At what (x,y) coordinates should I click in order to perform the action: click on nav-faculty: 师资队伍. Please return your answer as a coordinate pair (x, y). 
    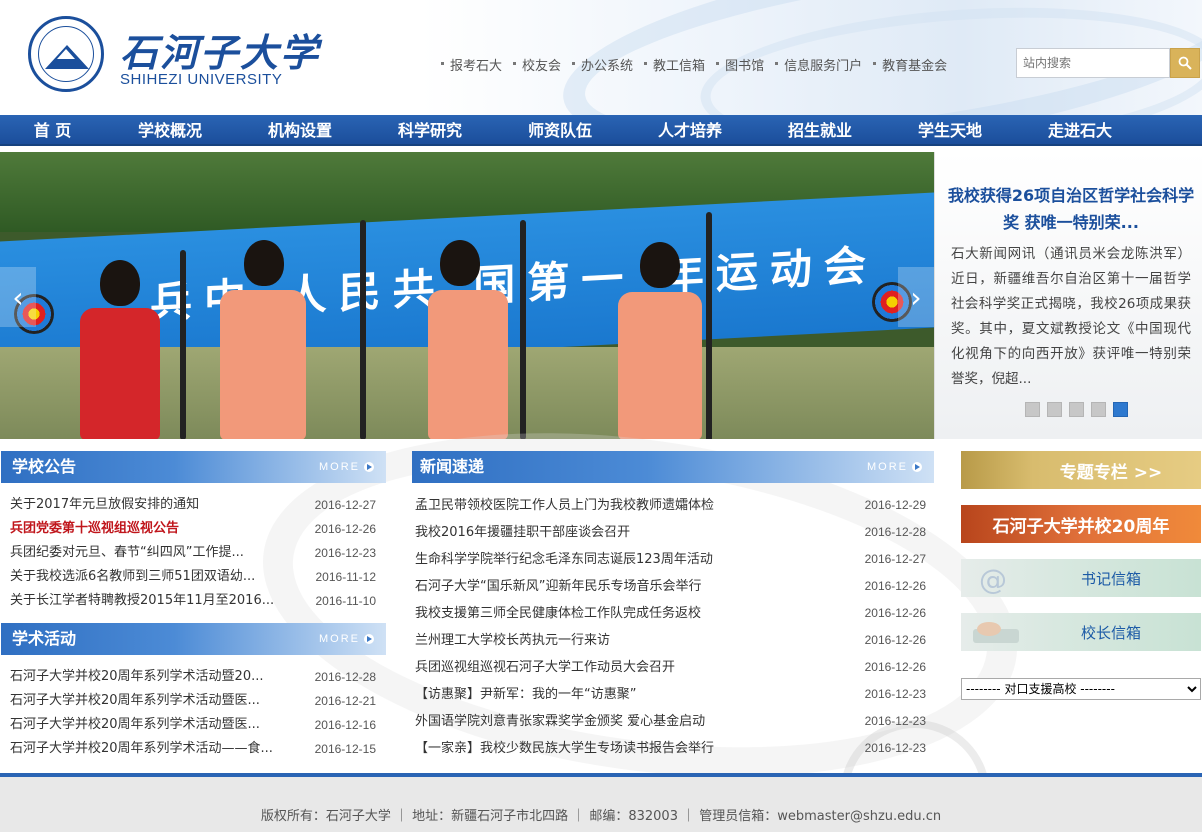
    Looking at the image, I should click on (560, 130).